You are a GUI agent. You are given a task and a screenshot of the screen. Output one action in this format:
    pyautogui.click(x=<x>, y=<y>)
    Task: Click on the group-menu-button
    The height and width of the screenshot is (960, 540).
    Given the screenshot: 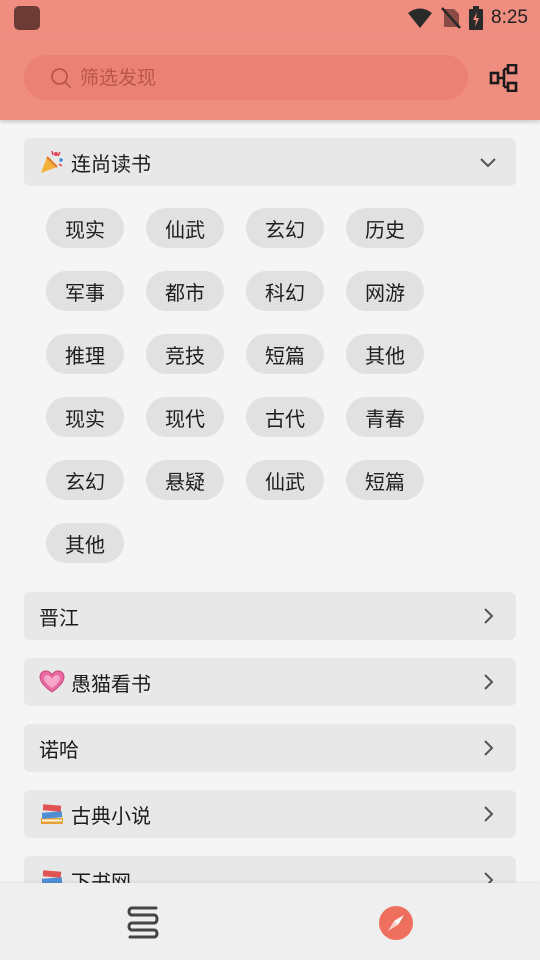 What is the action you would take?
    pyautogui.click(x=504, y=78)
    